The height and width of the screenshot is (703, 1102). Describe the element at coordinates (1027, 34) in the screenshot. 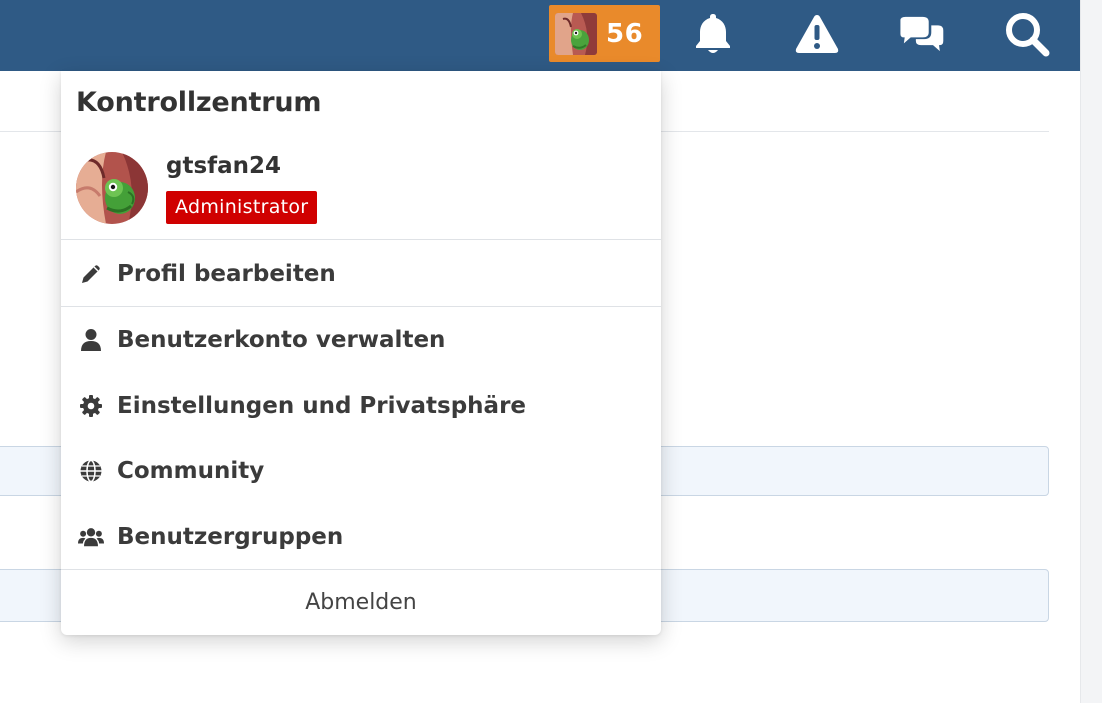

I see `search-icon` at that location.